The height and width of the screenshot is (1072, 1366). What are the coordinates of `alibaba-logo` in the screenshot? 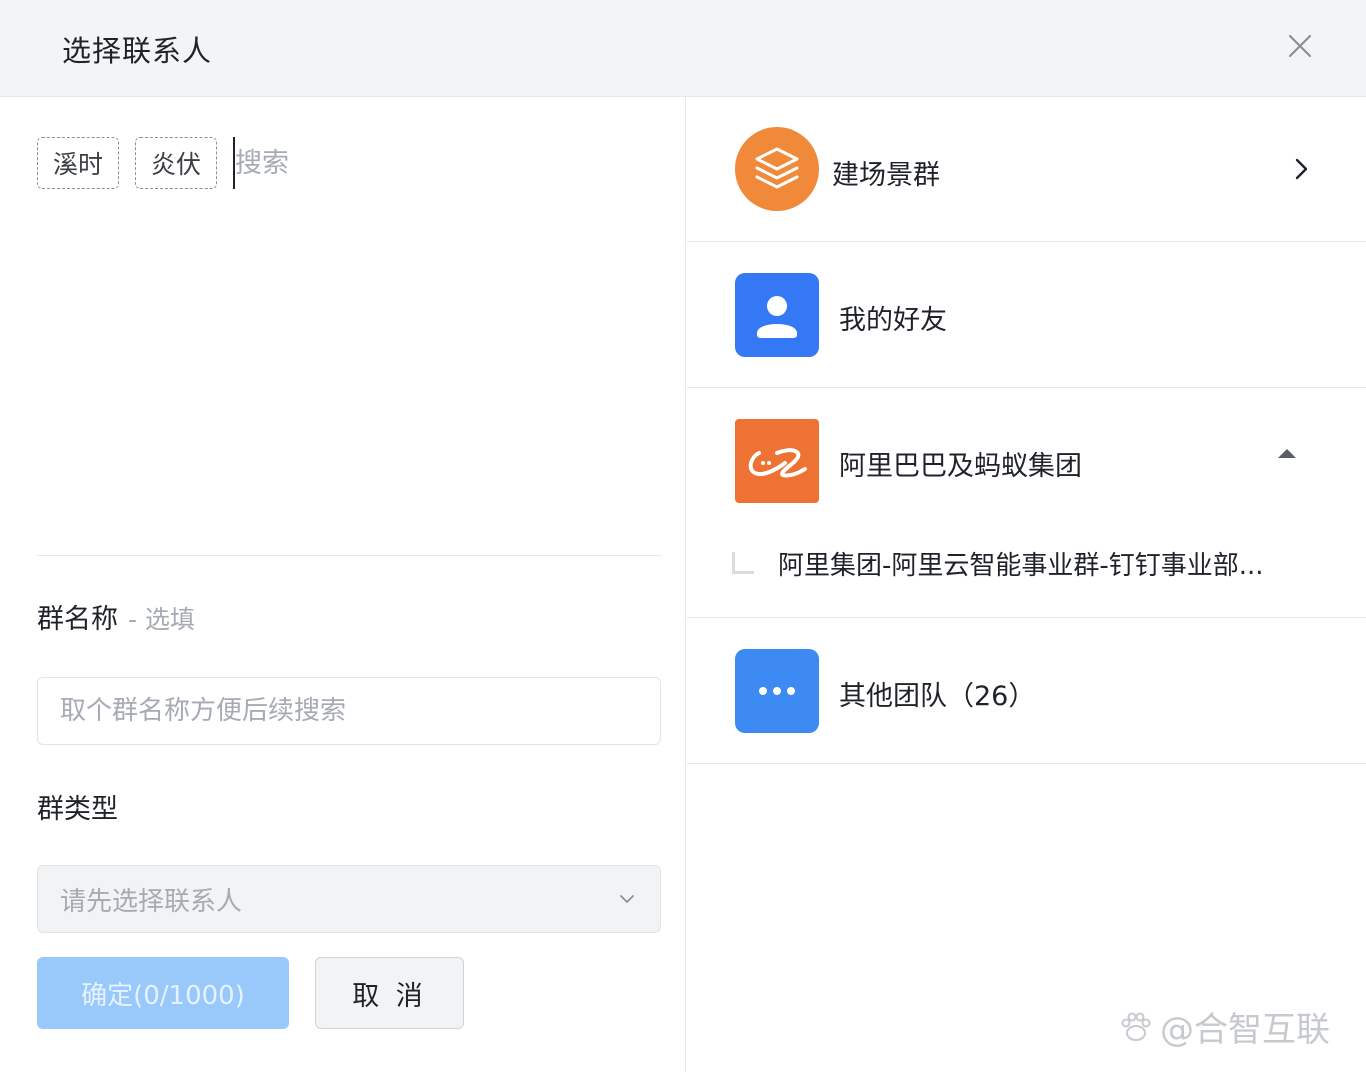 It's located at (777, 461).